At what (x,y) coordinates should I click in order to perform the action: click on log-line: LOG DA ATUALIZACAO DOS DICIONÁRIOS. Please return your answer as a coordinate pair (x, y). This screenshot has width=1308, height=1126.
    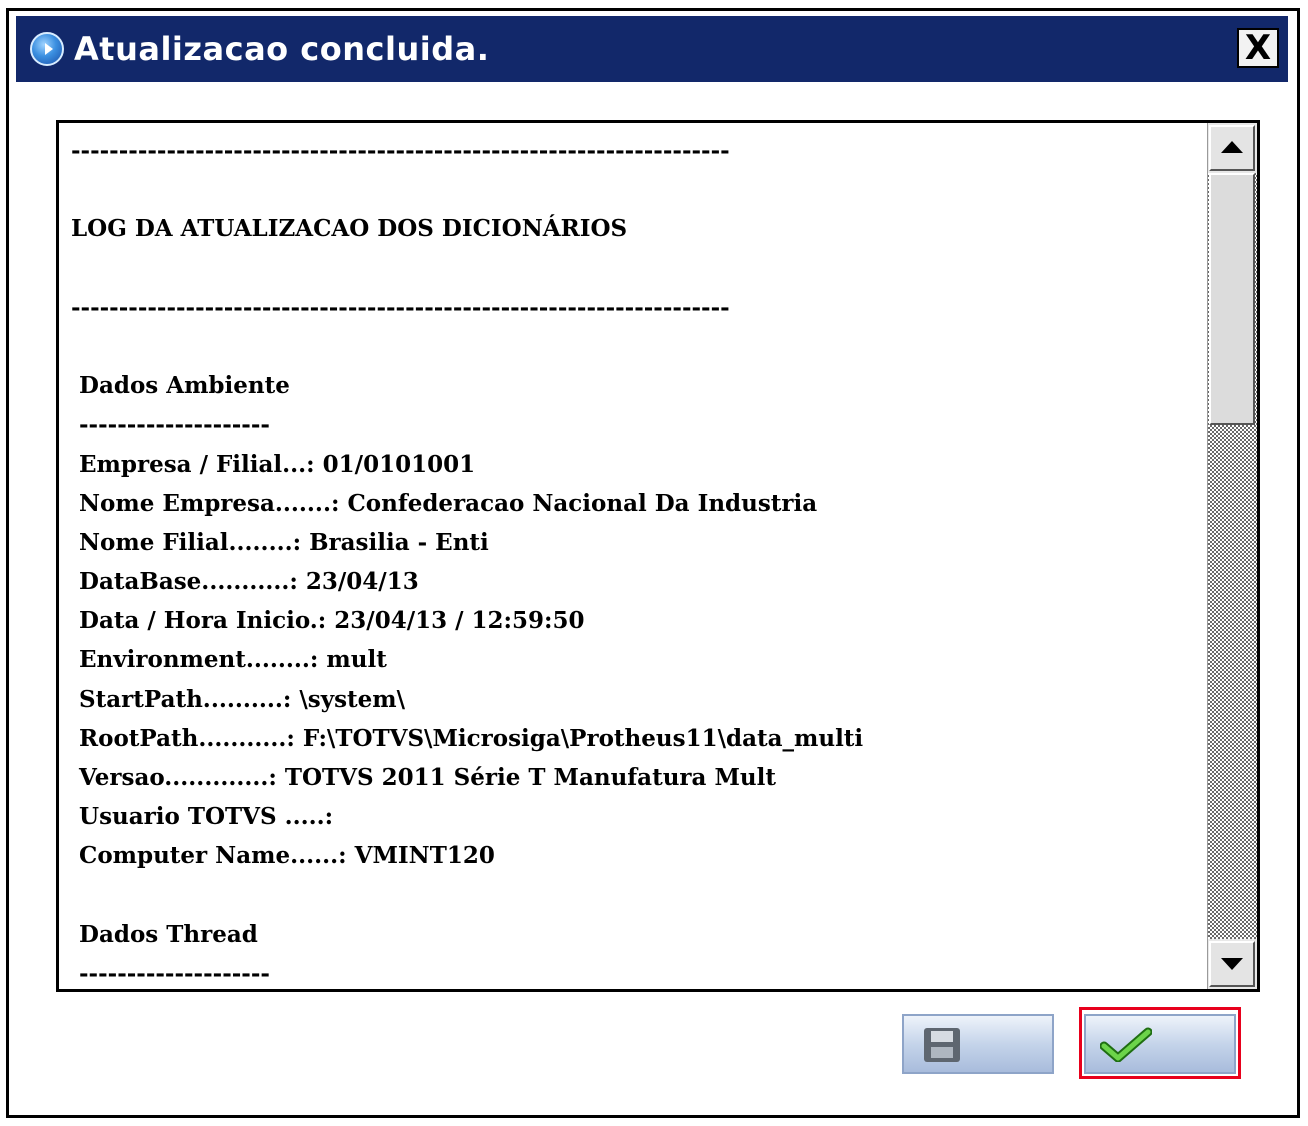
    Looking at the image, I should click on (349, 229).